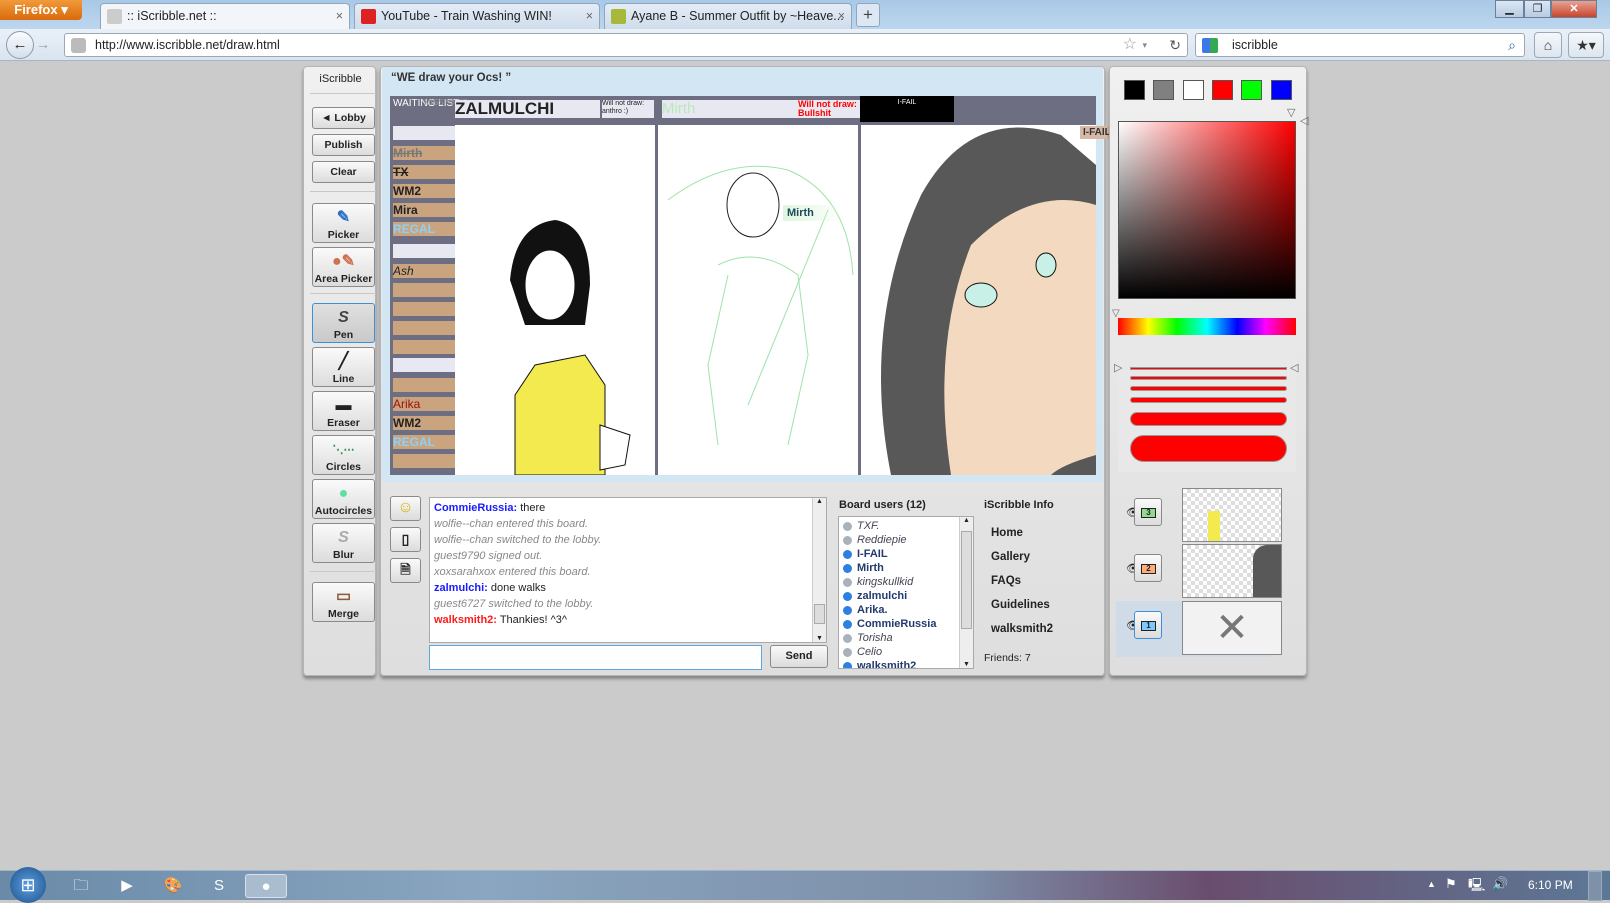 The height and width of the screenshot is (903, 1610). Describe the element at coordinates (1451, 884) in the screenshot. I see `action-center-flag-icon: ⚑` at that location.